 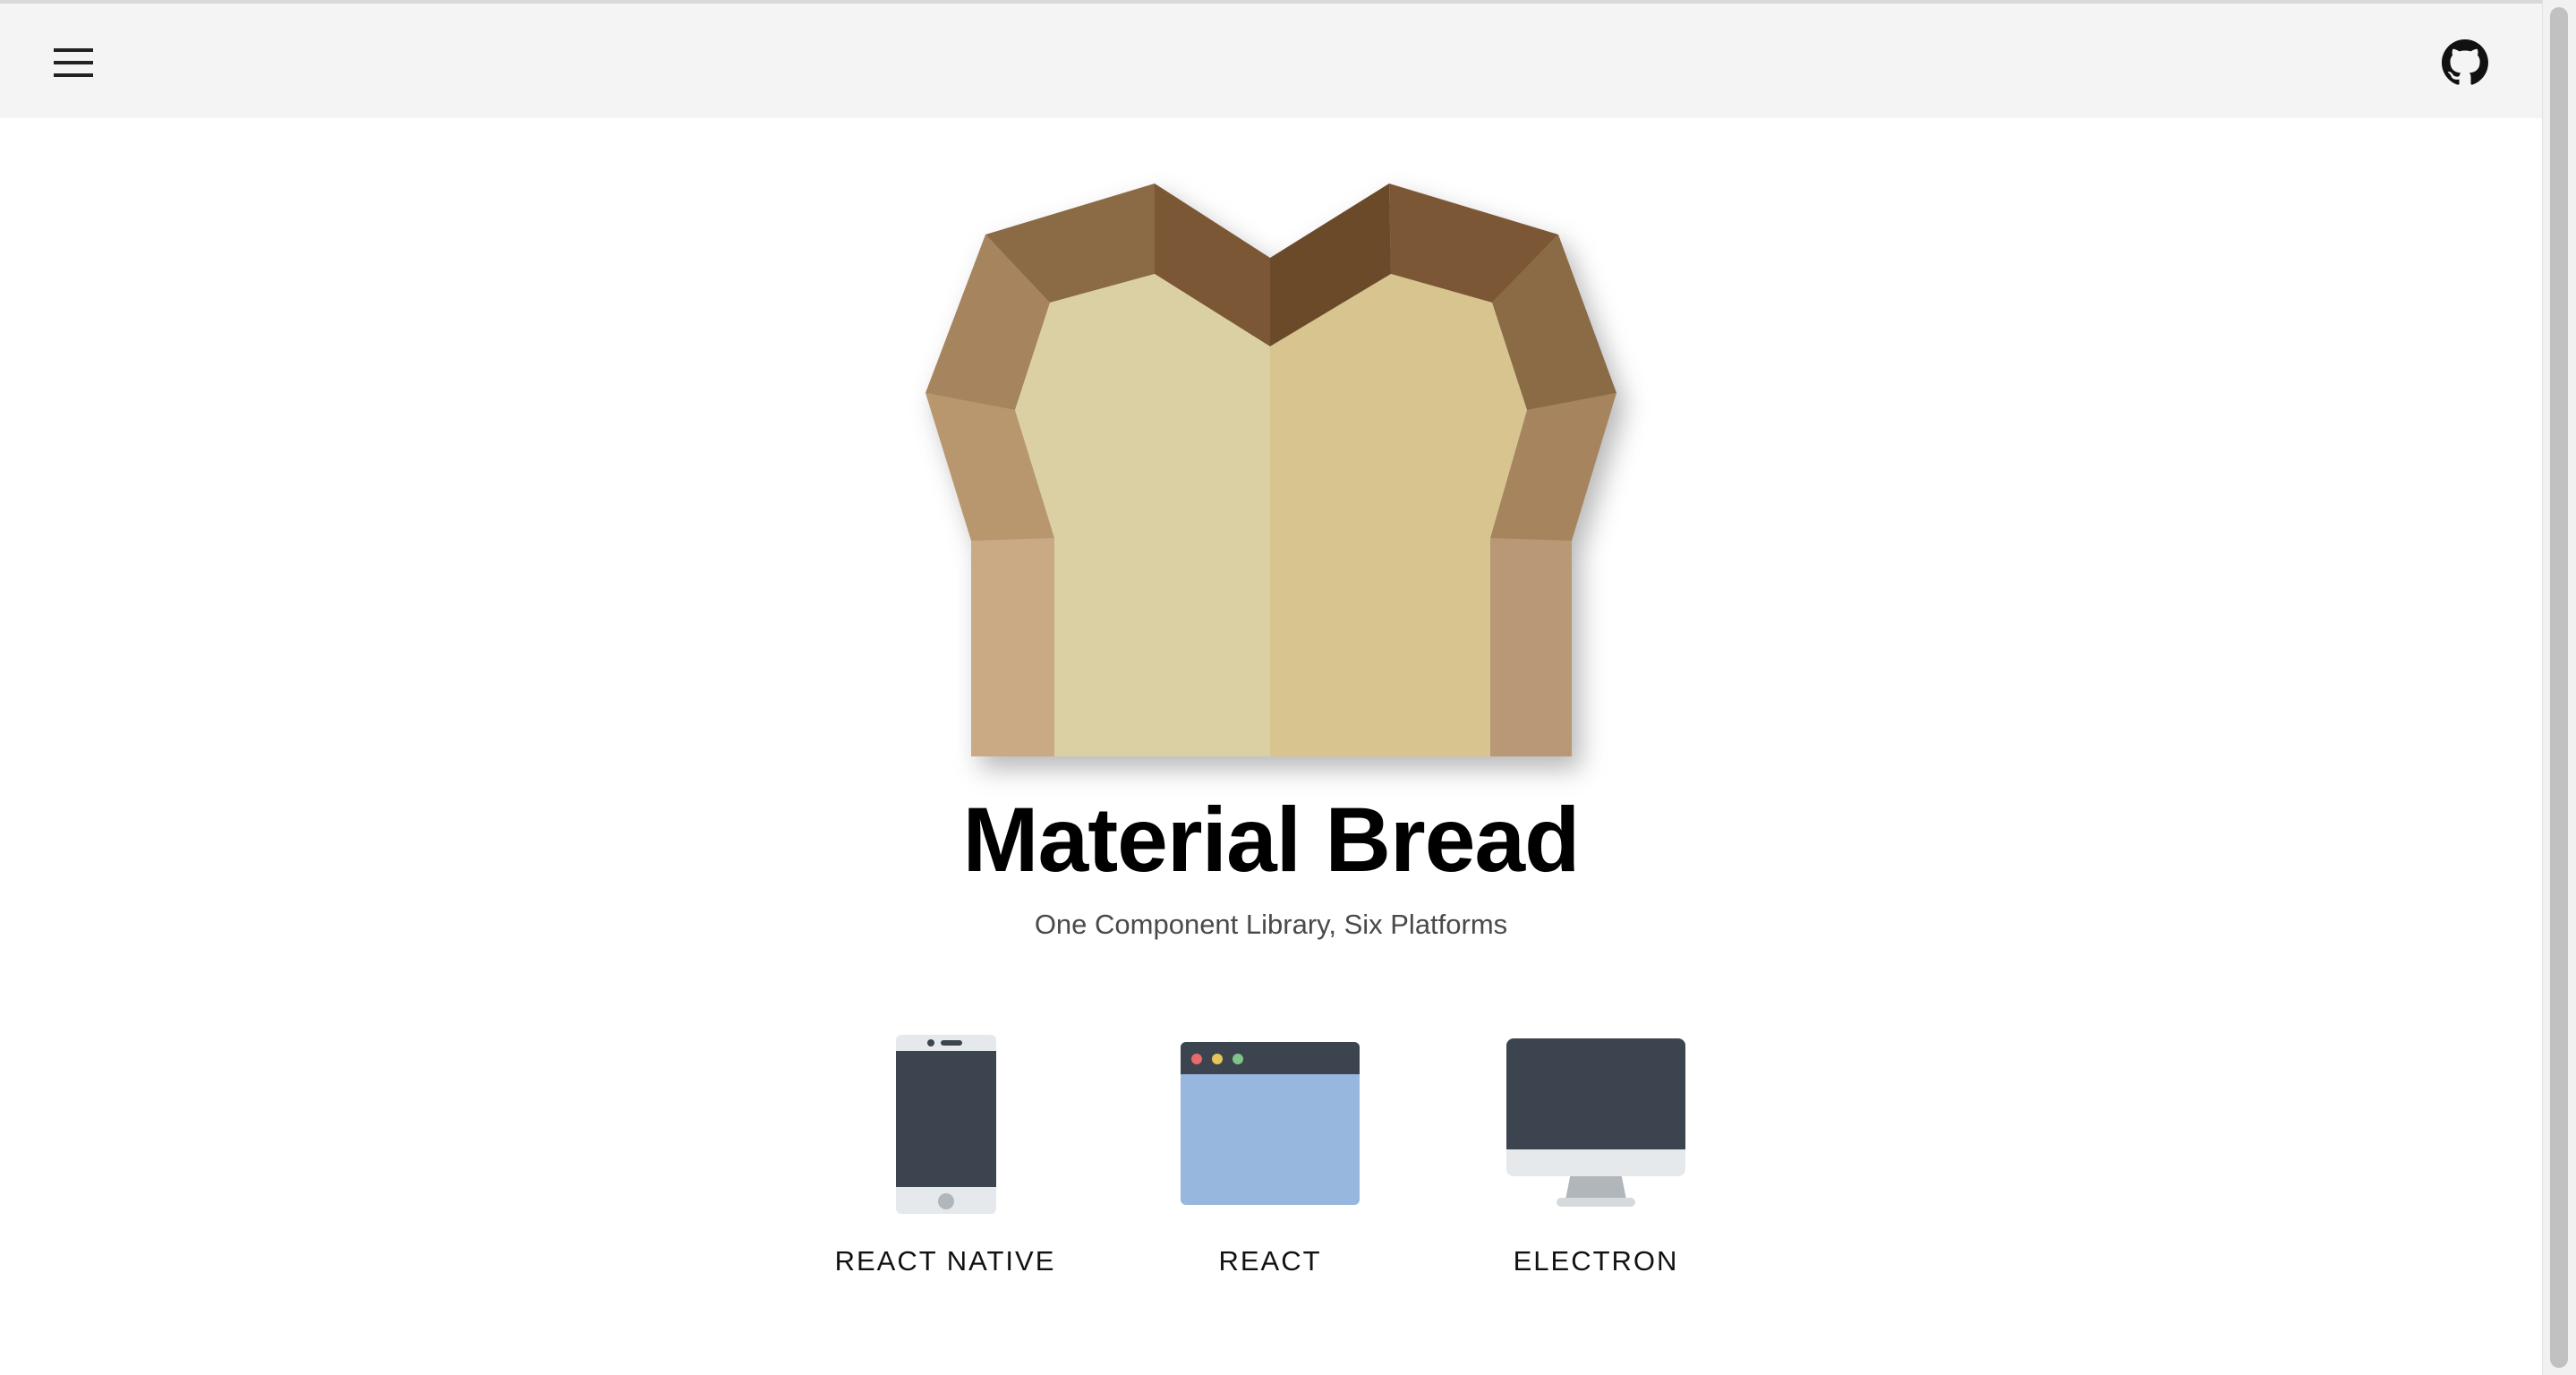 What do you see at coordinates (945, 1261) in the screenshot?
I see `platform-label-react-native: REACT NATIVE` at bounding box center [945, 1261].